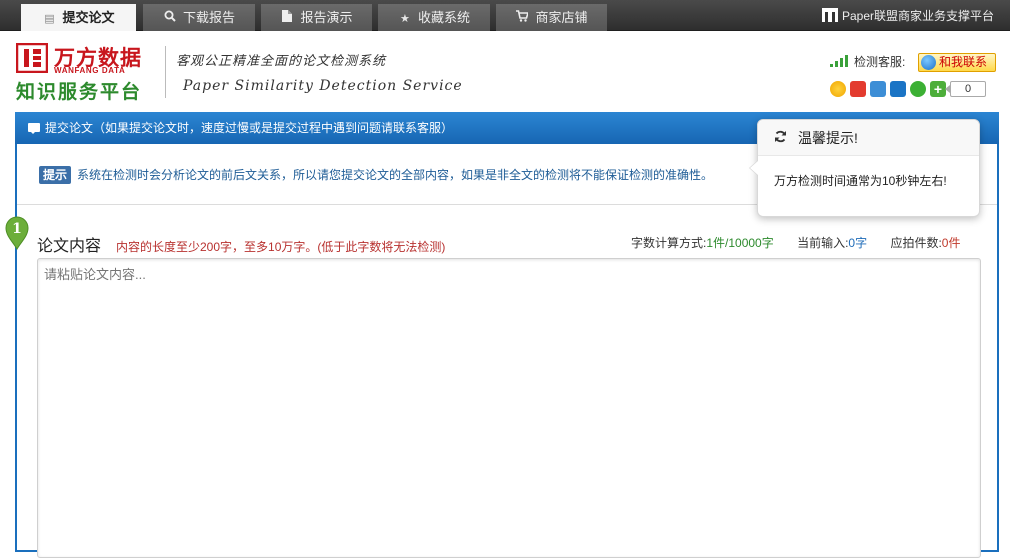 The height and width of the screenshot is (558, 1010). I want to click on tab-merchant-store: 商家店铺, so click(551, 17).